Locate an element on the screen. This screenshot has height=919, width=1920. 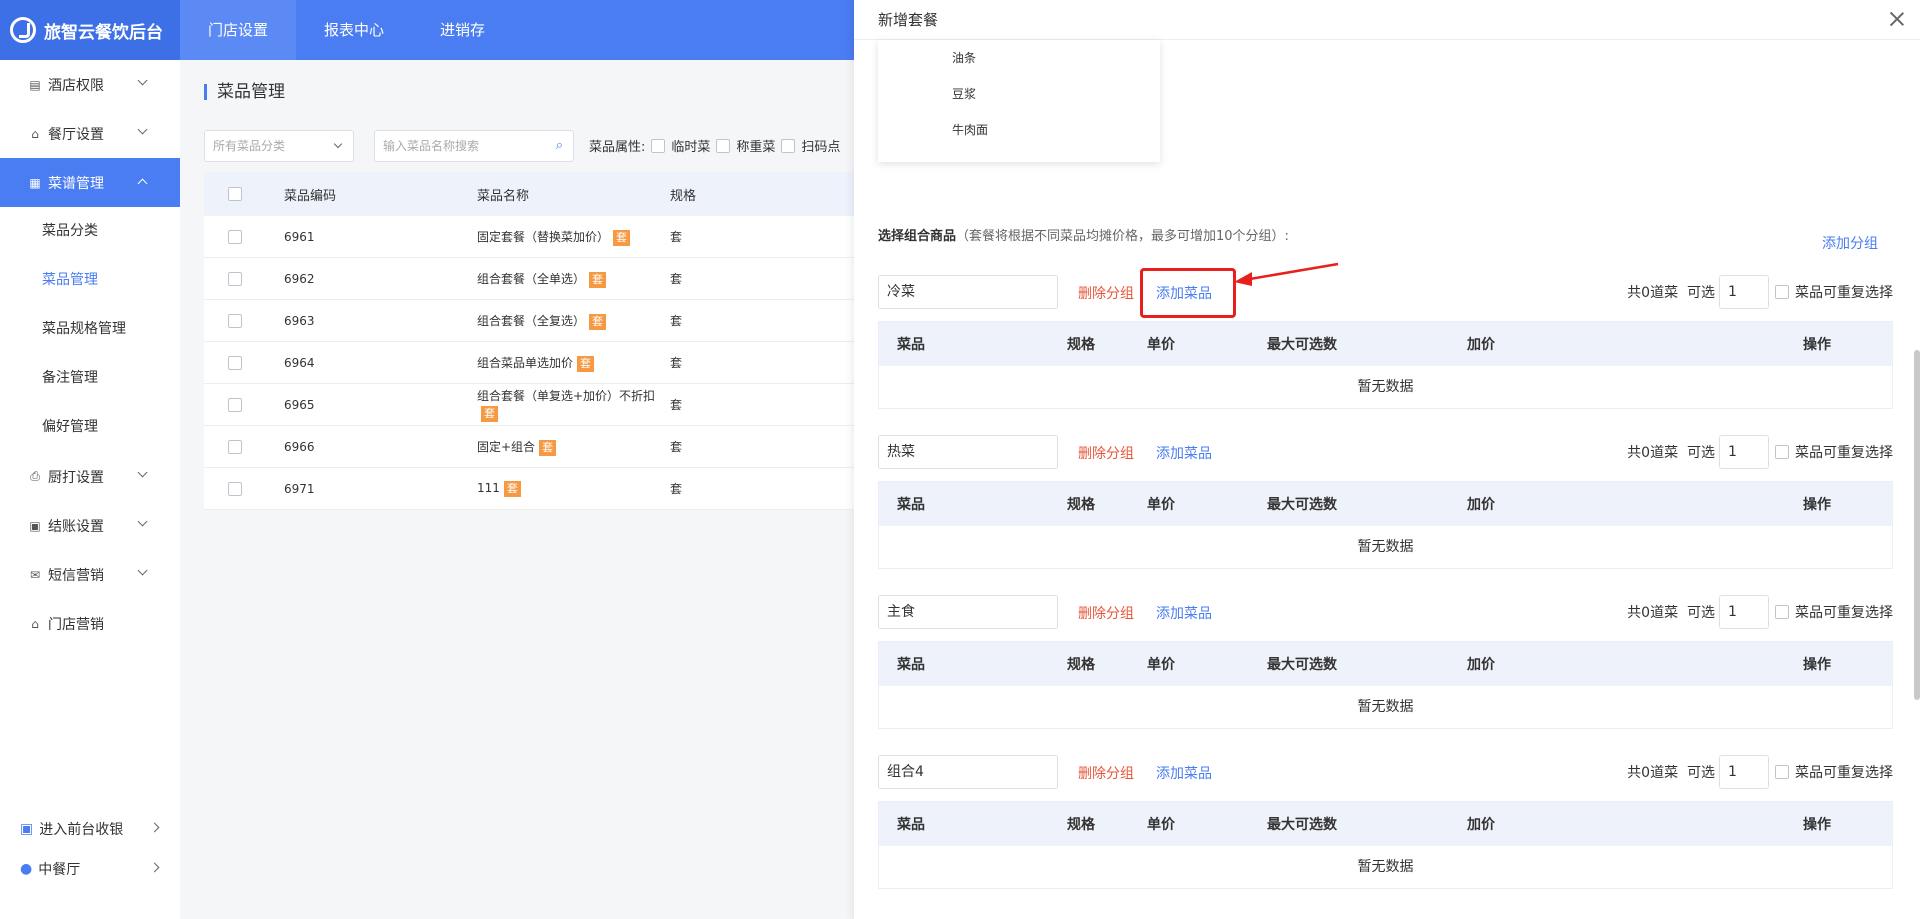
dish-name: 组合套餐（单复选+加价）不折扣 is located at coordinates (566, 395).